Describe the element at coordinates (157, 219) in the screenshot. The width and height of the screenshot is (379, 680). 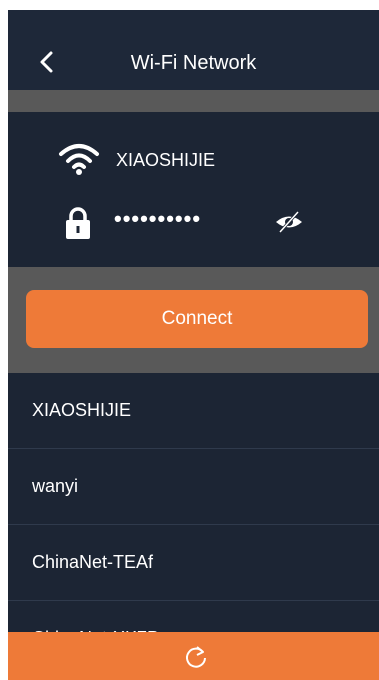
I see `password-field: ••••••••••` at that location.